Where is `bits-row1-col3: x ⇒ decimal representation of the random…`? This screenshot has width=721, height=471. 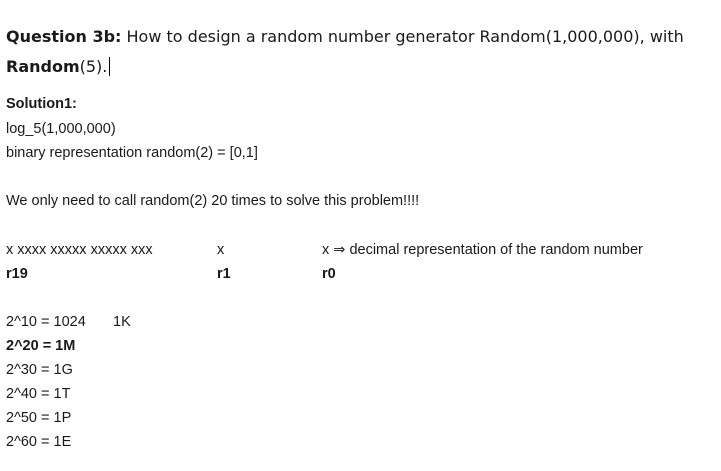
bits-row1-col3: x ⇒ decimal representation of the random… is located at coordinates (482, 250).